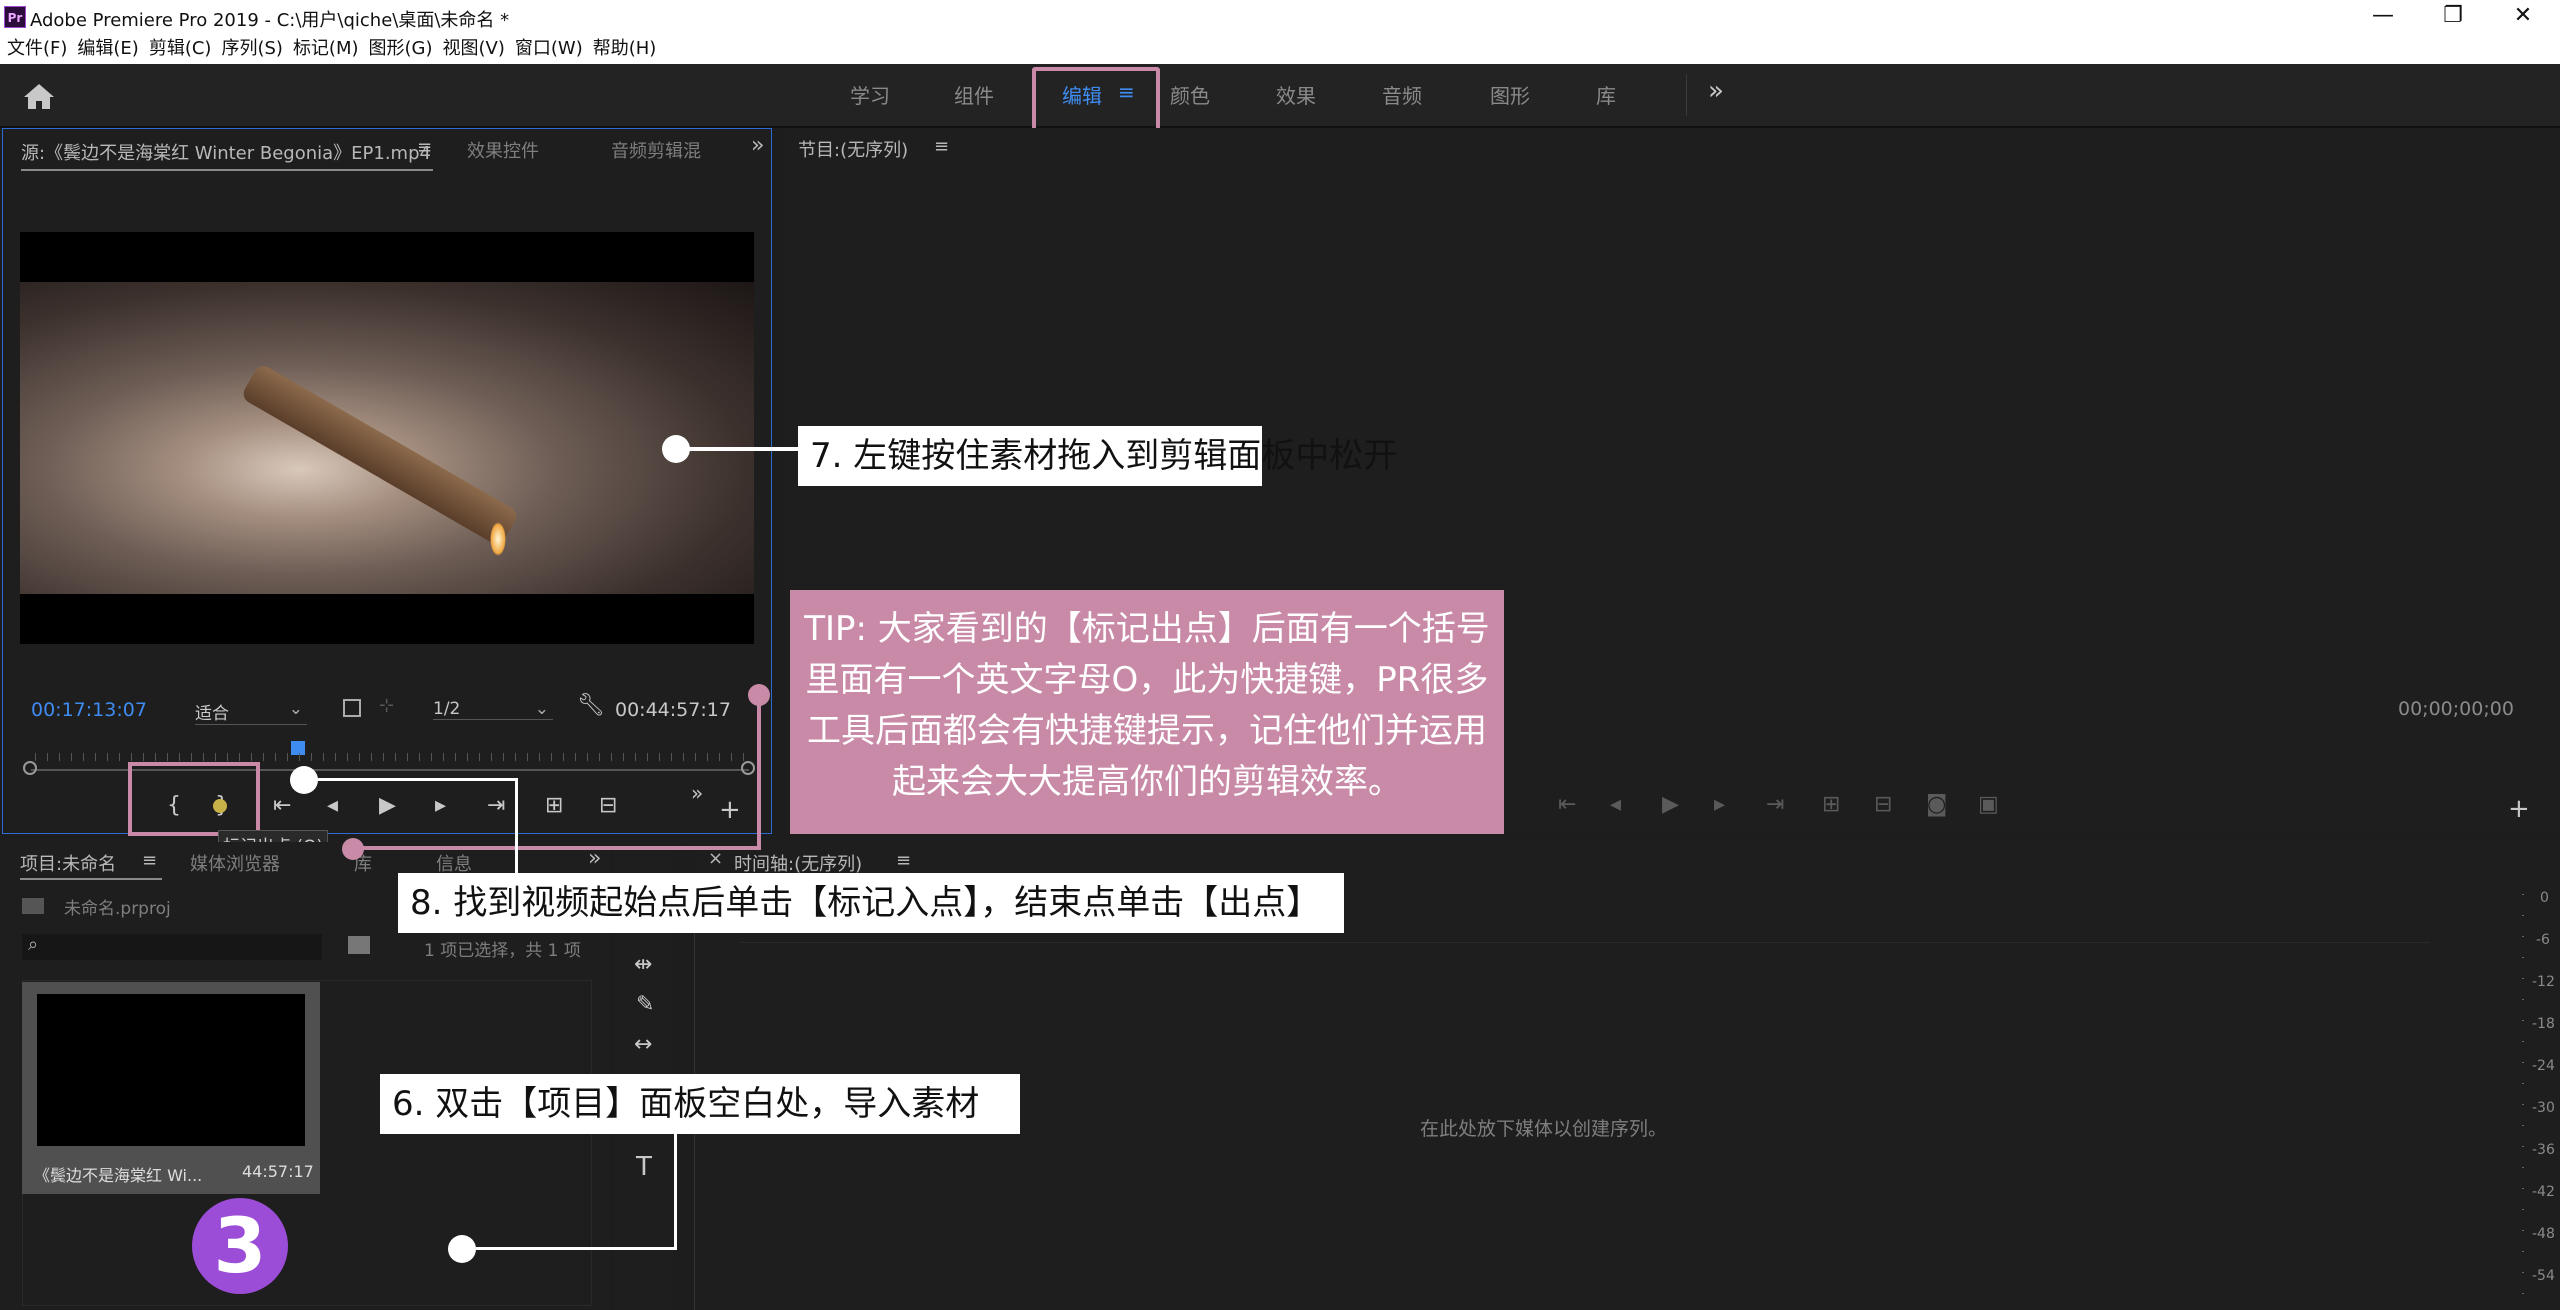  Describe the element at coordinates (1716, 91) in the screenshot. I see `workspace-overflow-icon: »` at that location.